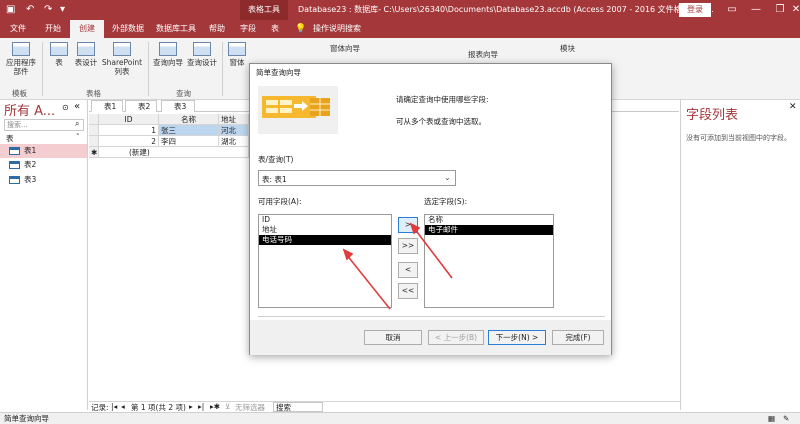  I want to click on prev-record-icon: ◂, so click(123, 406).